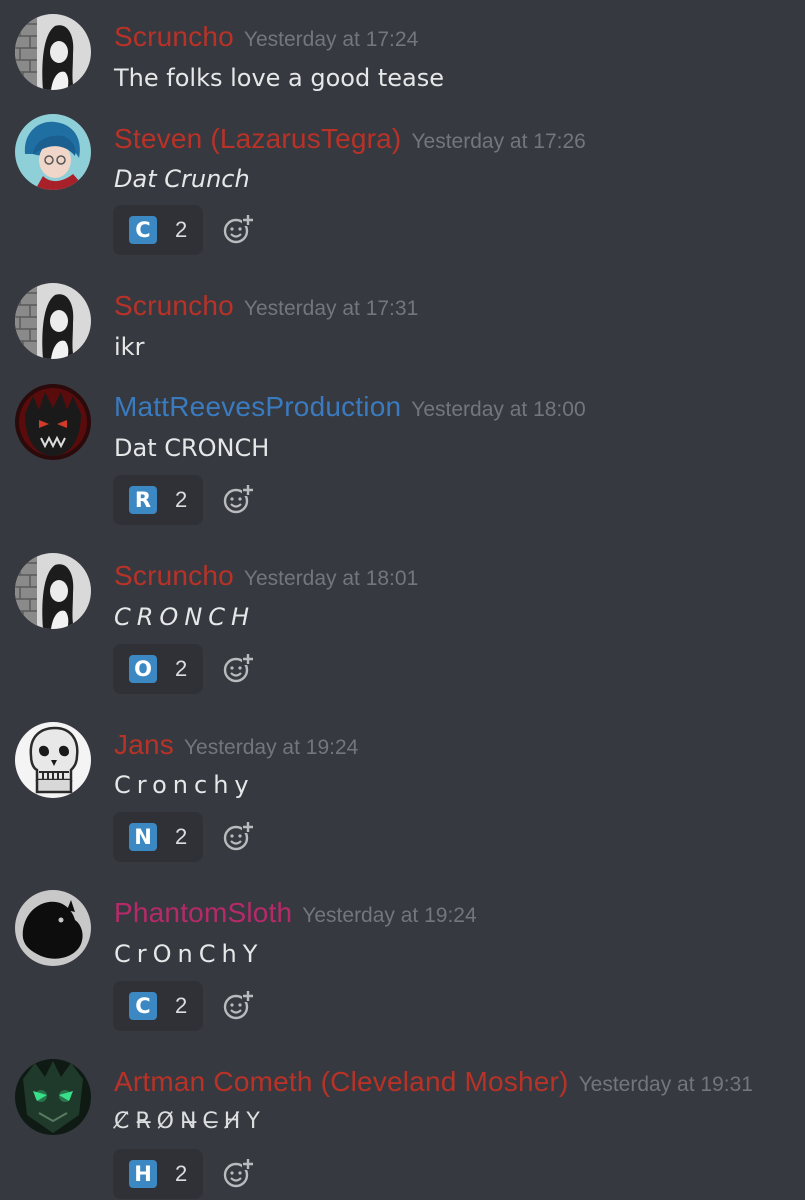 The height and width of the screenshot is (1200, 805). What do you see at coordinates (185, 617) in the screenshot?
I see `message-content: CRONCH` at bounding box center [185, 617].